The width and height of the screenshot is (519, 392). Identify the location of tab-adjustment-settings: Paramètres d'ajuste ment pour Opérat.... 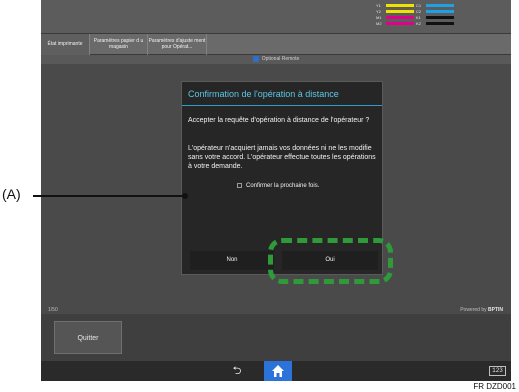
(177, 44).